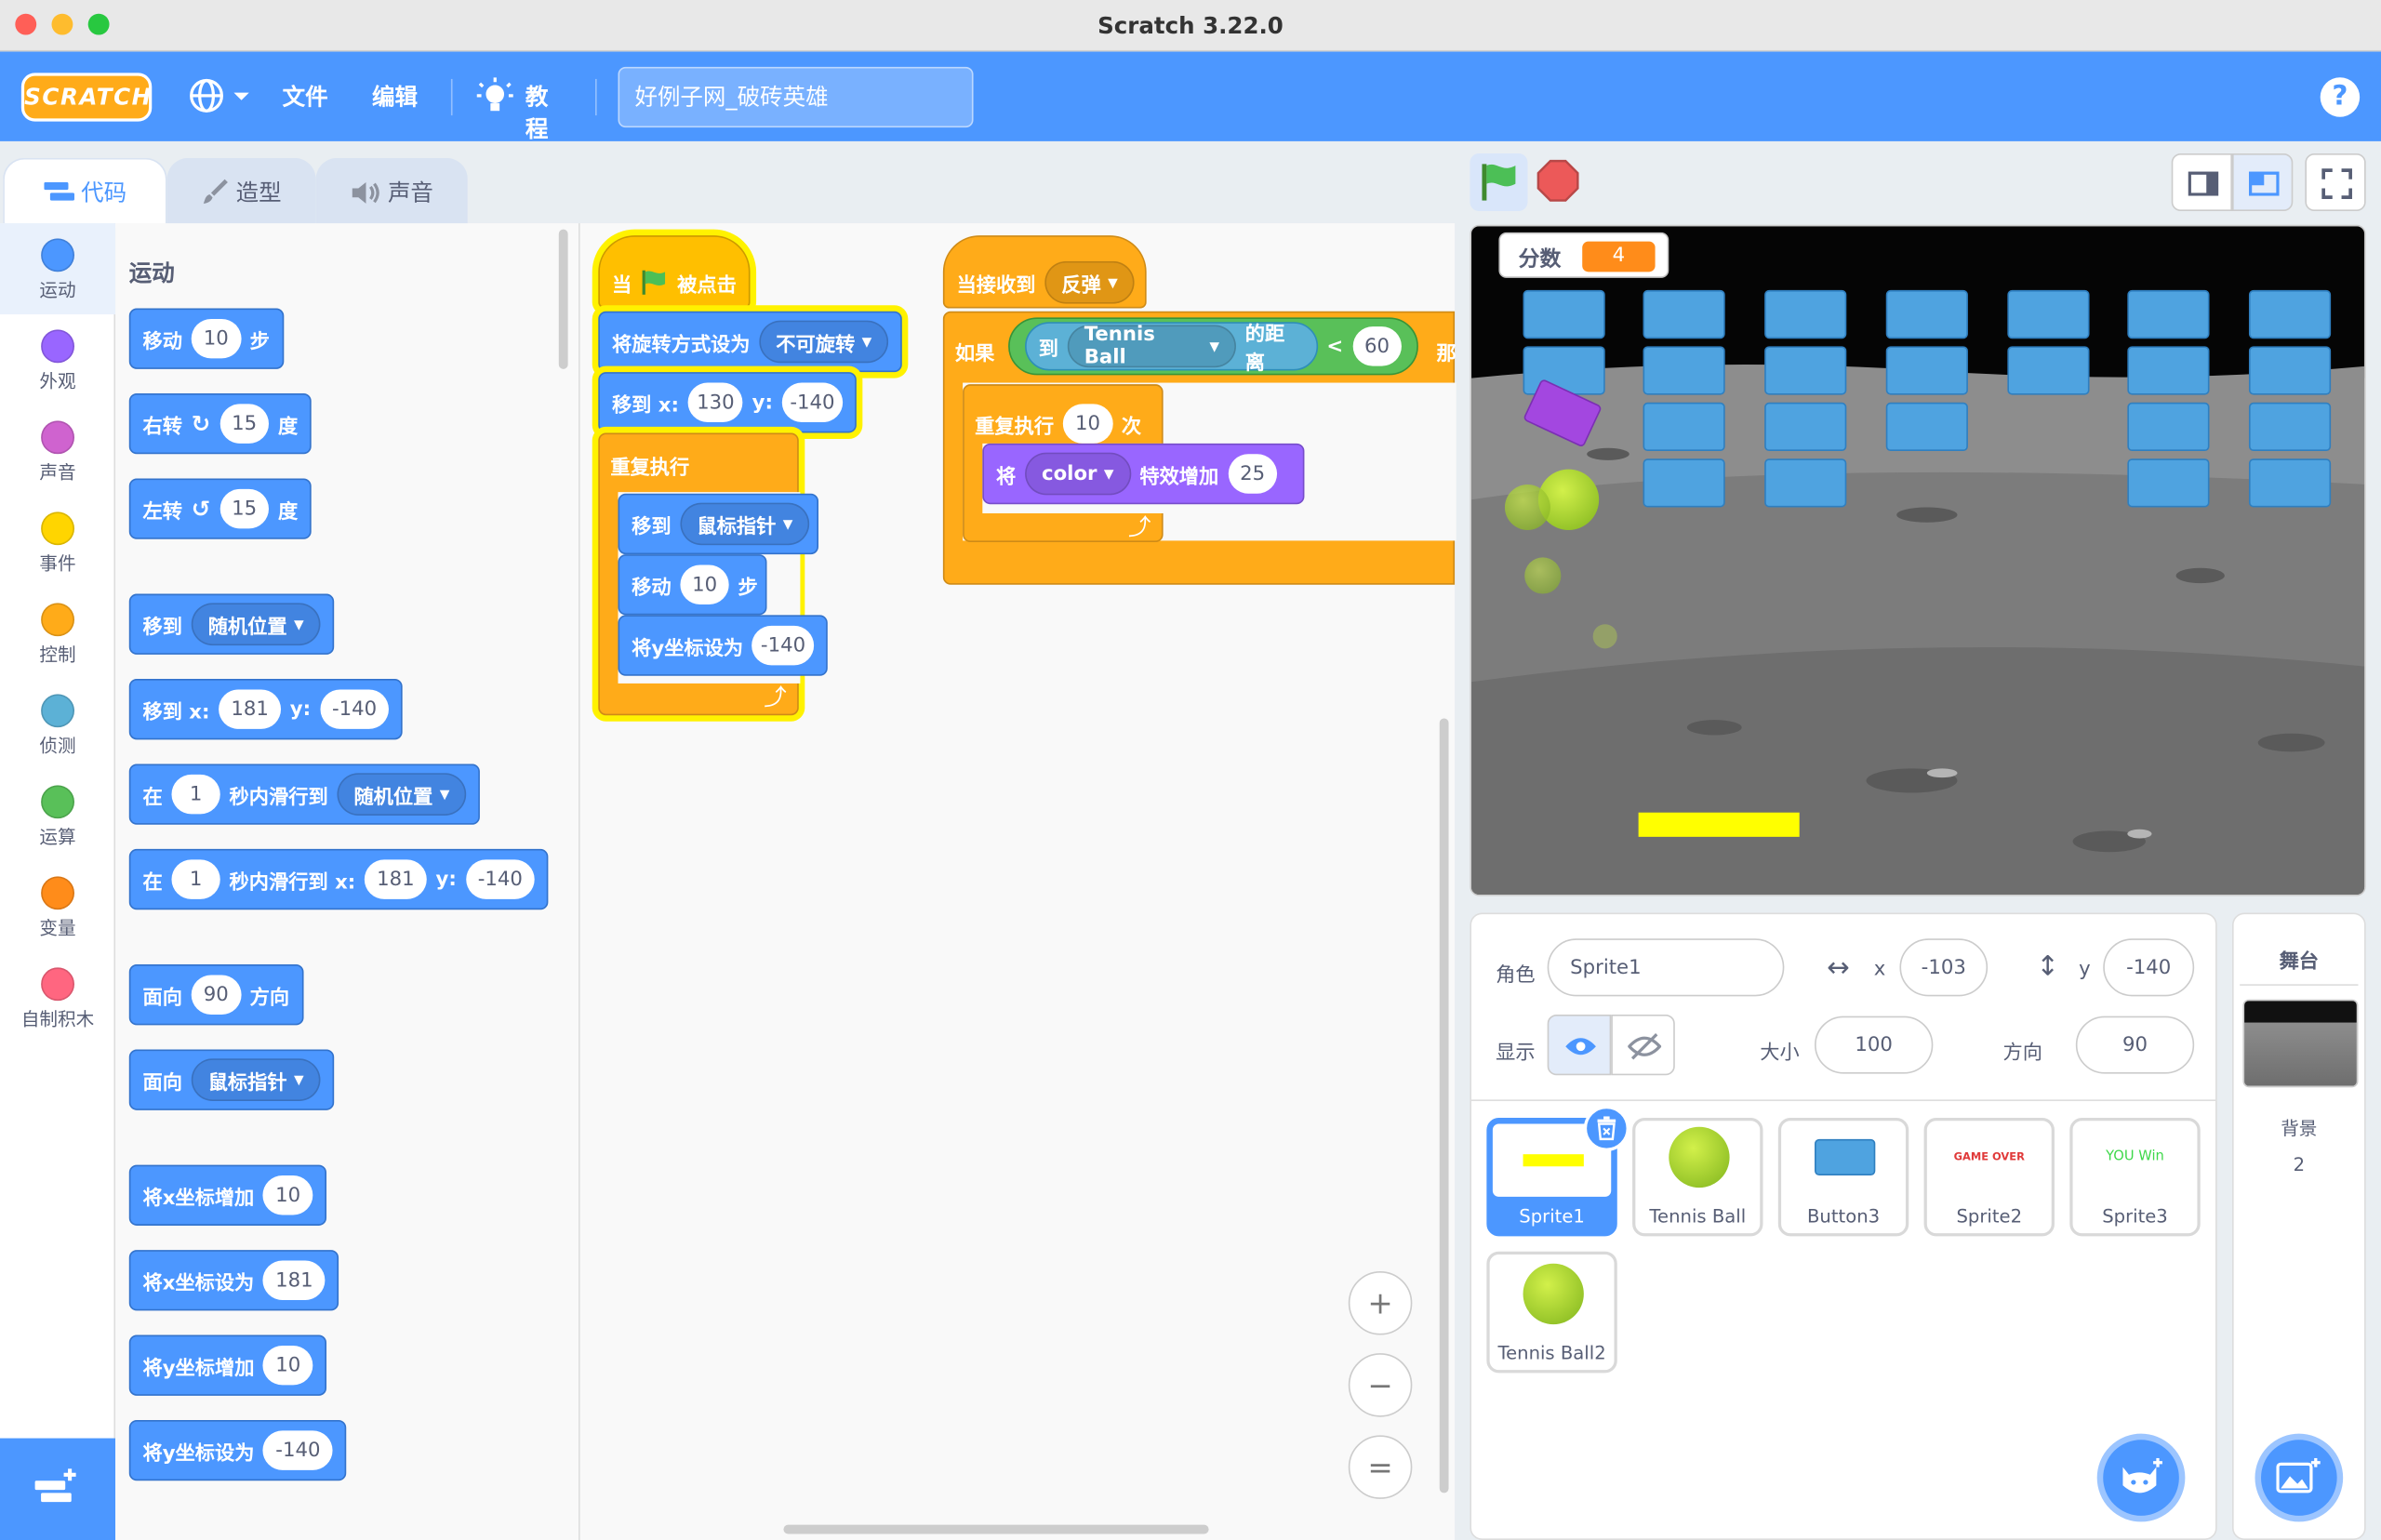  What do you see at coordinates (58, 269) in the screenshot?
I see `category-1: 运动` at bounding box center [58, 269].